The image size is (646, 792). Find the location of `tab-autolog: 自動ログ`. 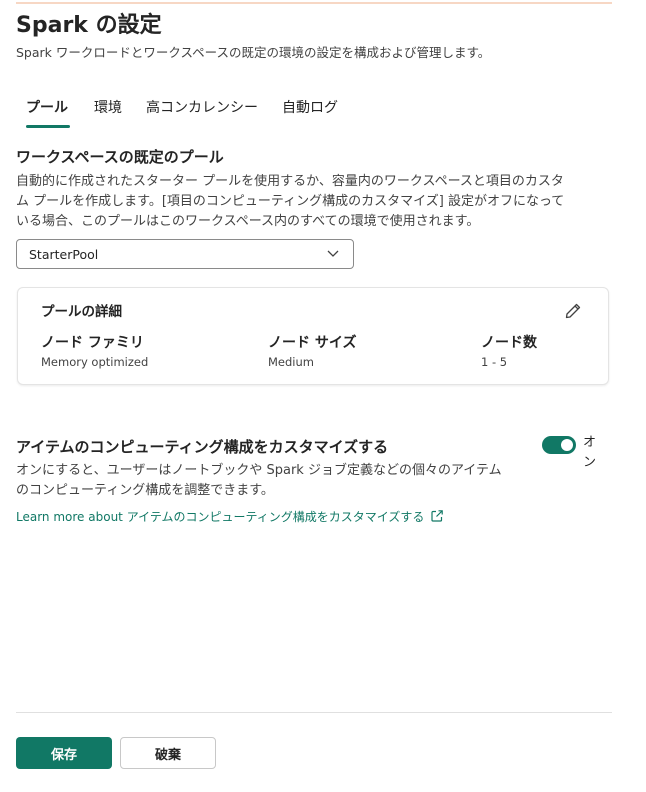

tab-autolog: 自動ログ is located at coordinates (310, 107).